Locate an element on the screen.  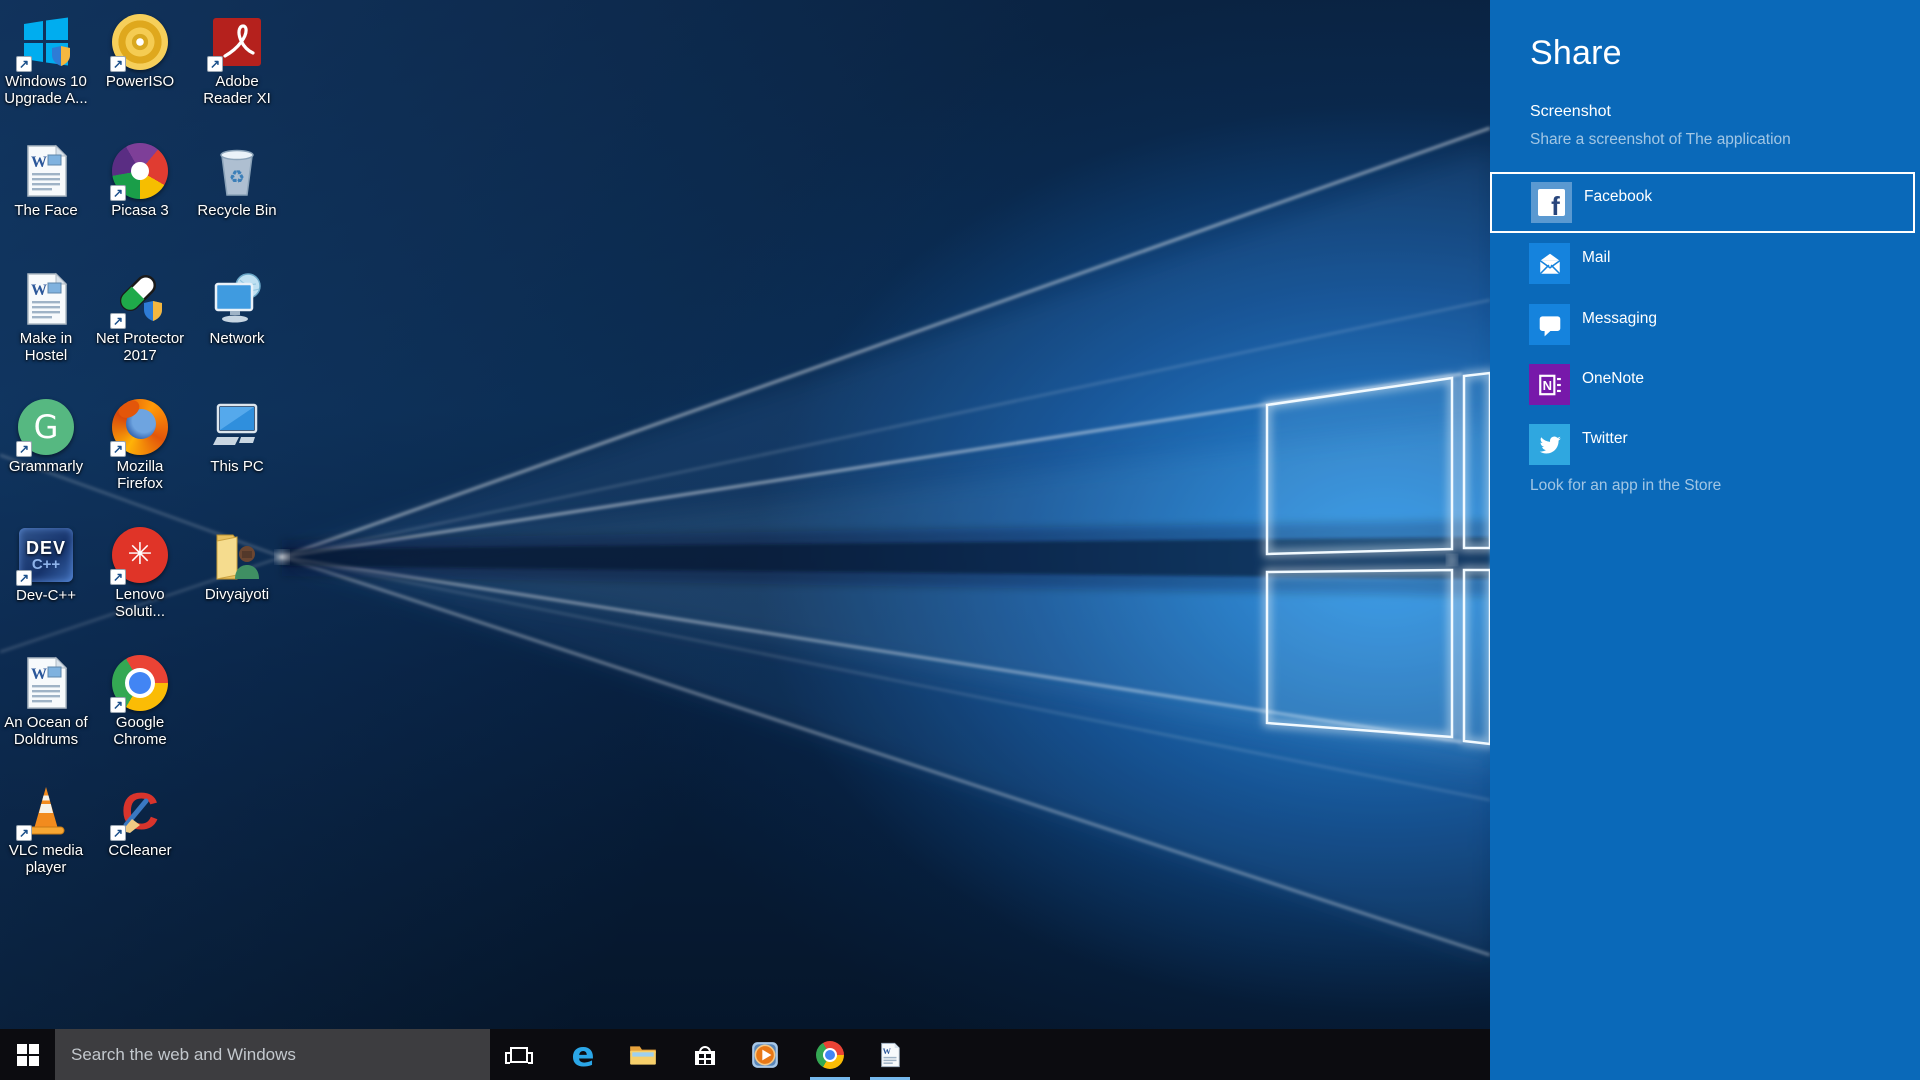
desktop-icon-label: Net Protector 2017 is located at coordinates (140, 347).